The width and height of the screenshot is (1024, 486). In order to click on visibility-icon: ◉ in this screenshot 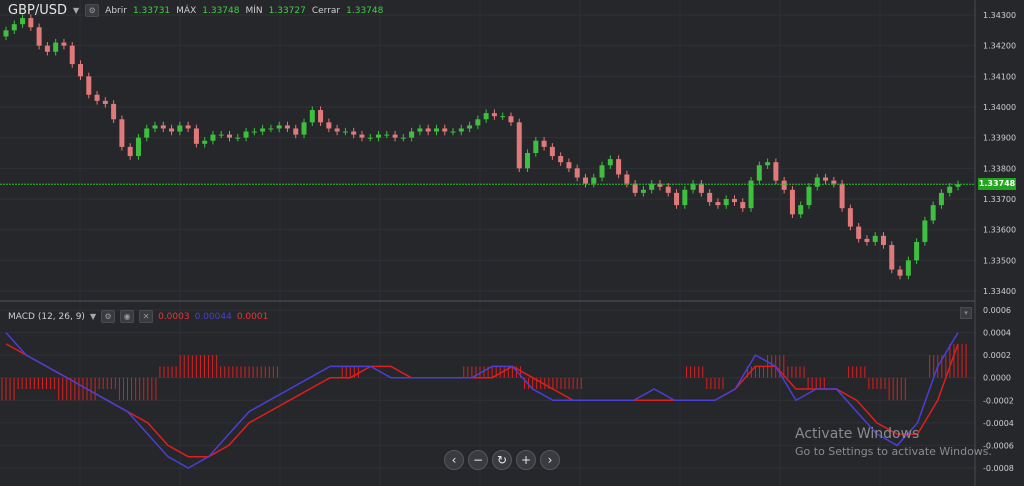, I will do `click(127, 316)`.